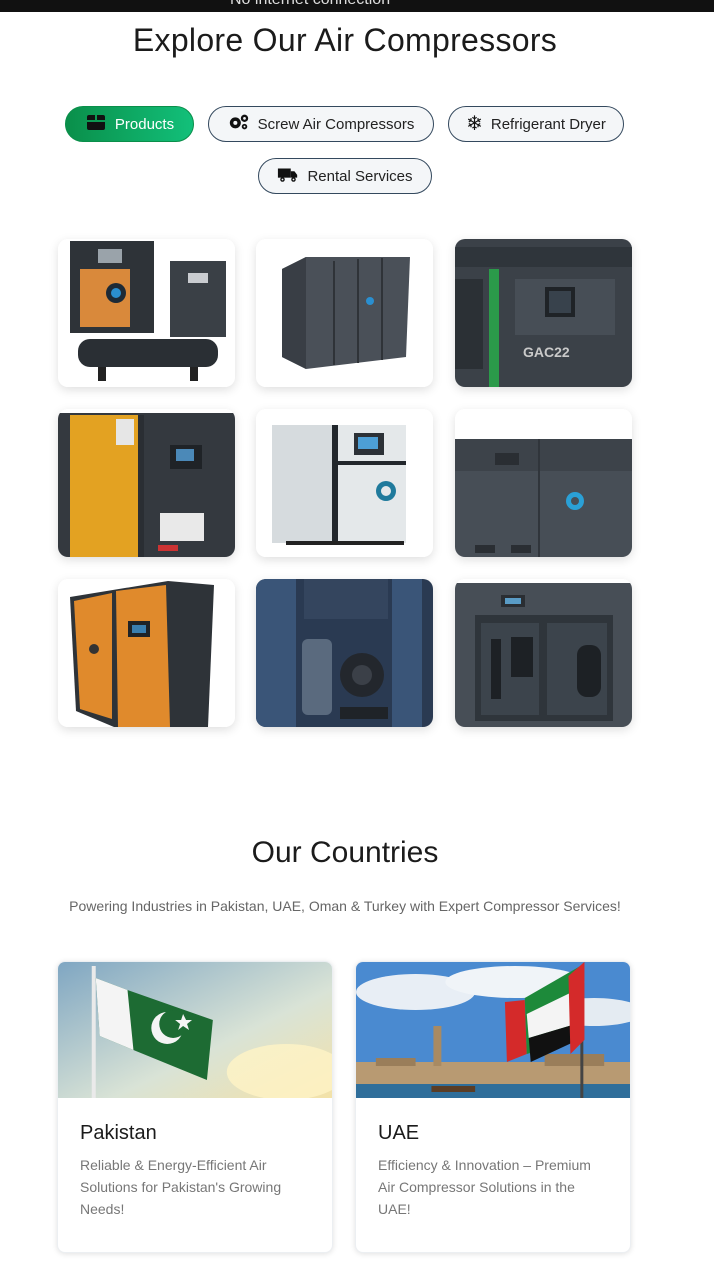 The image size is (714, 1269). Describe the element at coordinates (548, 124) in the screenshot. I see `filter-label: Refrigerant Dryer` at that location.